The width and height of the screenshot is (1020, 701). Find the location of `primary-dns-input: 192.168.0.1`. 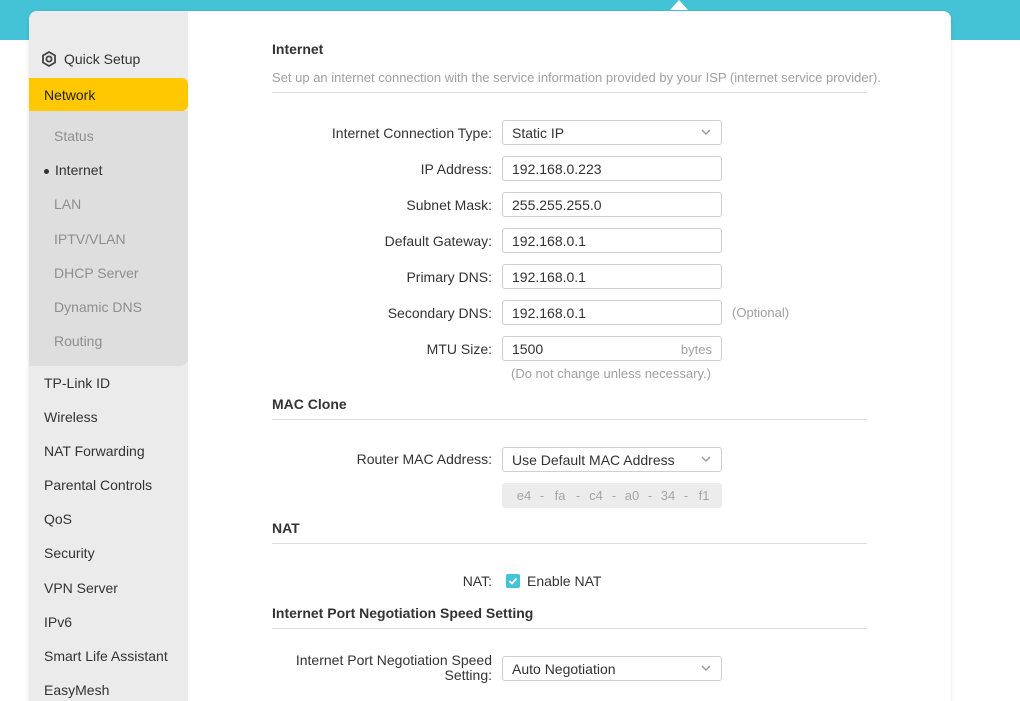

primary-dns-input: 192.168.0.1 is located at coordinates (612, 276).